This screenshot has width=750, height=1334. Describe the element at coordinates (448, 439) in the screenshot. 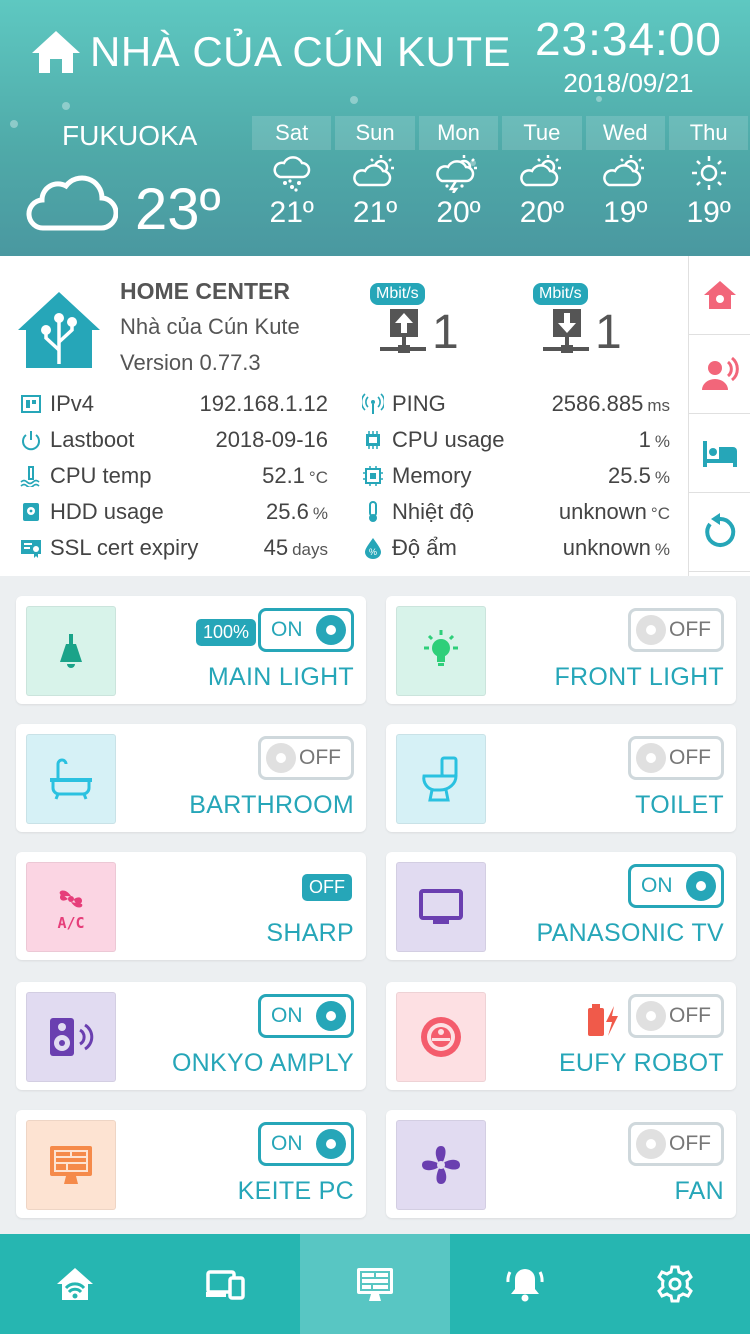

I see `stat-label: CPU usage` at that location.